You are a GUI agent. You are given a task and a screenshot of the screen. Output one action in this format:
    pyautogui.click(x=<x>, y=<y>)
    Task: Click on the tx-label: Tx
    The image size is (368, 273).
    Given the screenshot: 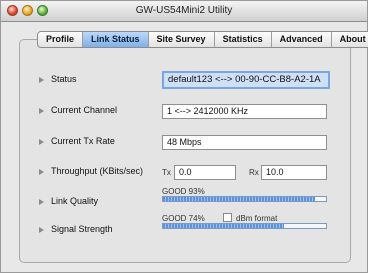 What is the action you would take?
    pyautogui.click(x=166, y=172)
    